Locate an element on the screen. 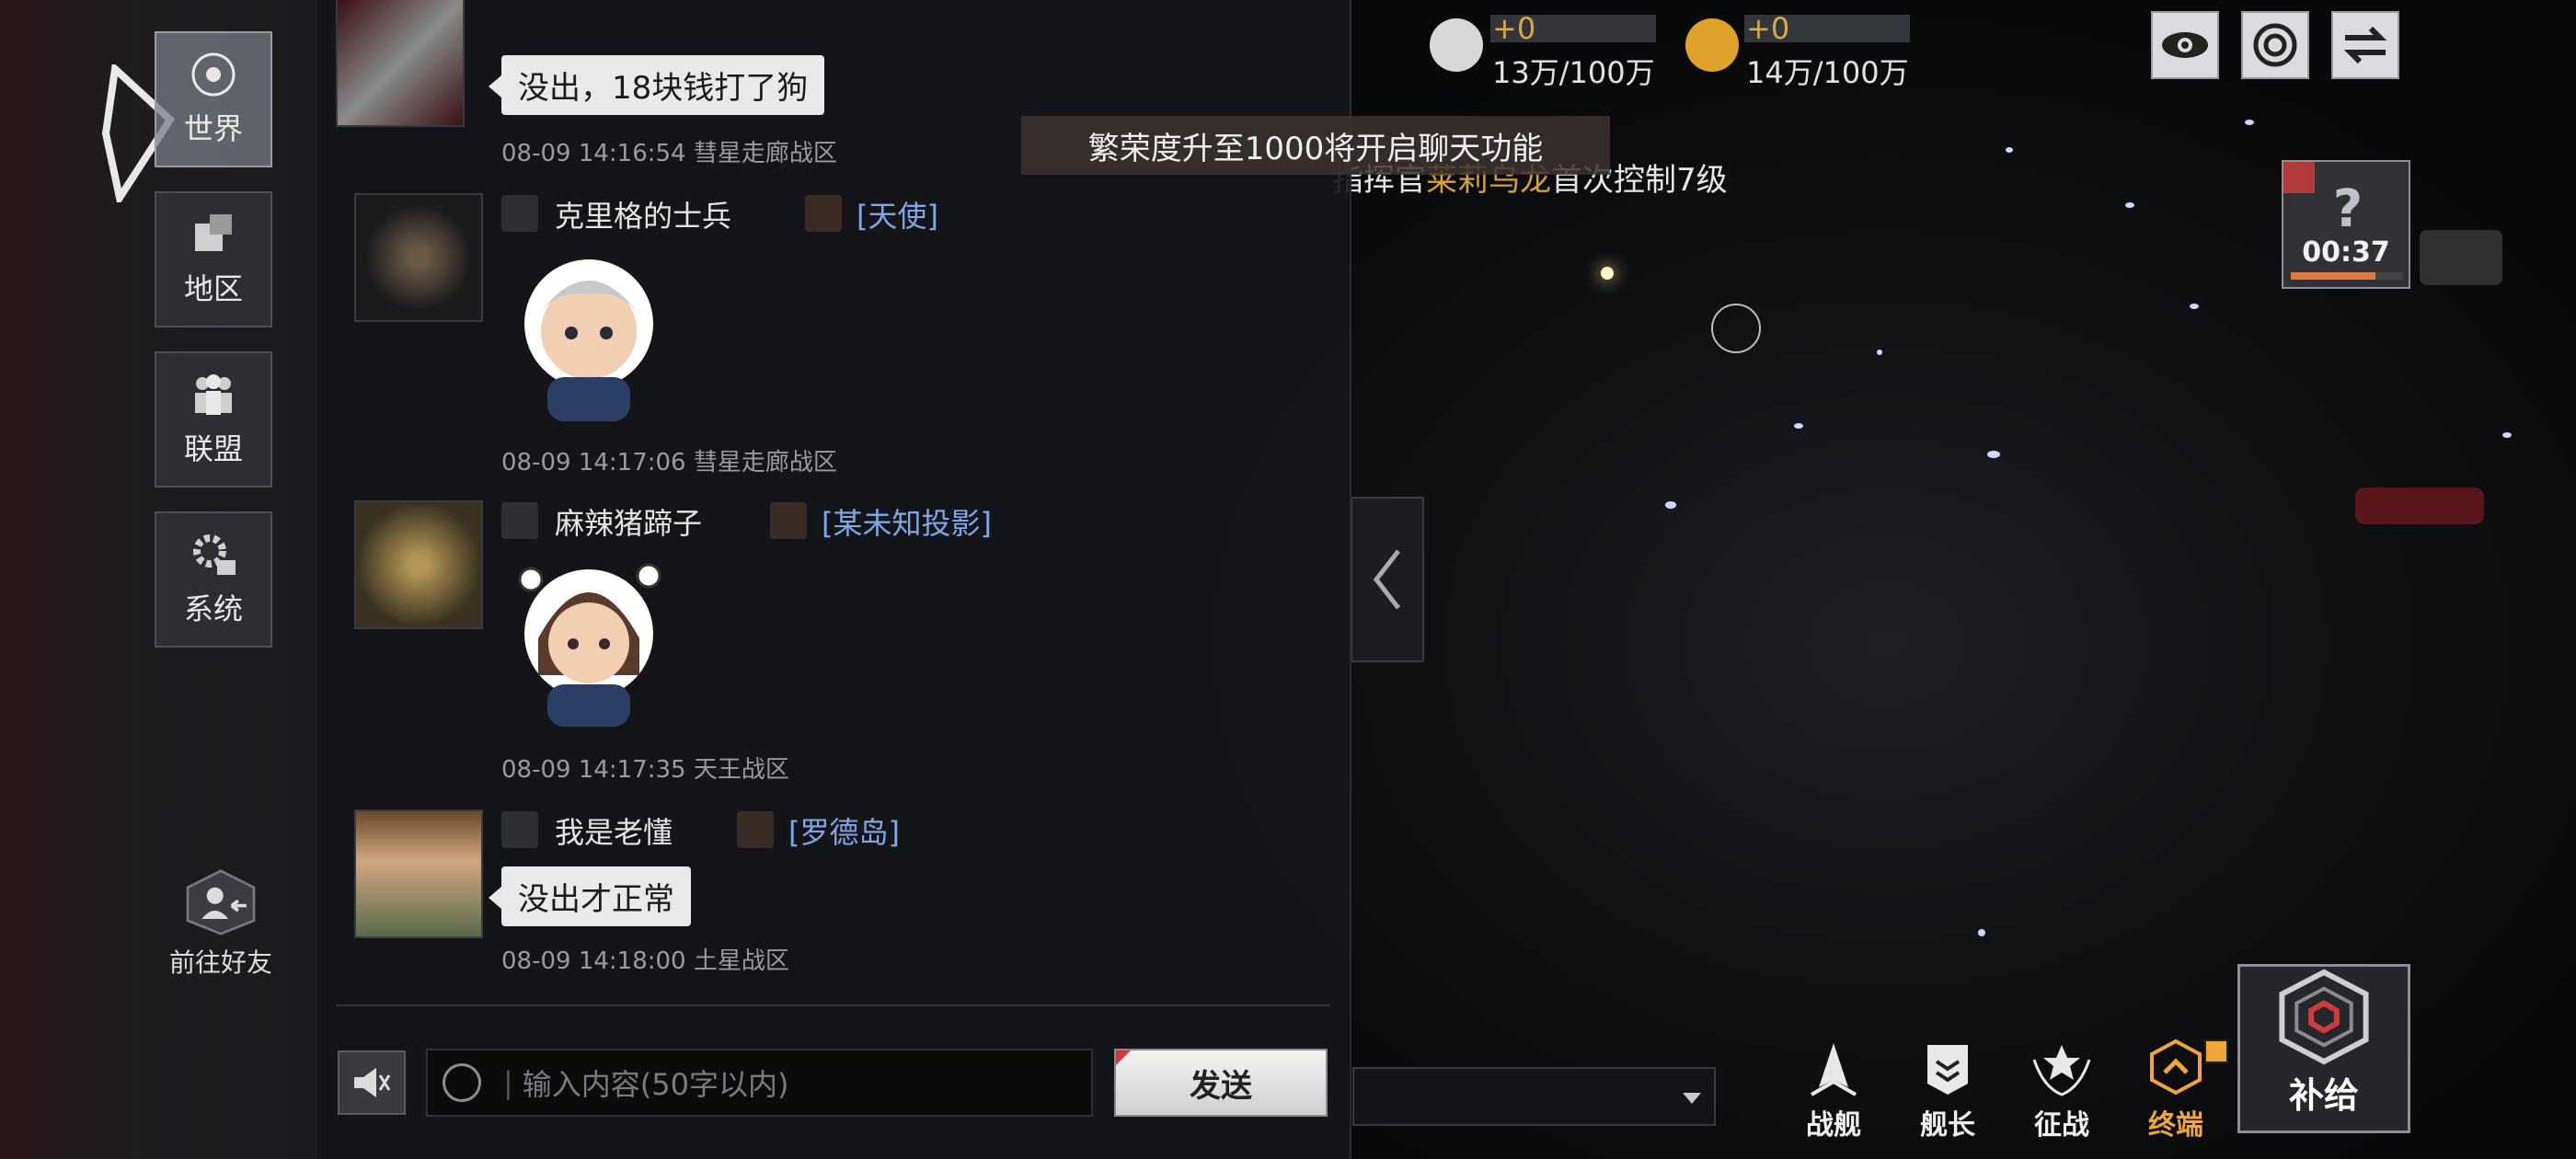 The width and height of the screenshot is (2576, 1159). message-bubble: 没出才正常 is located at coordinates (590, 896).